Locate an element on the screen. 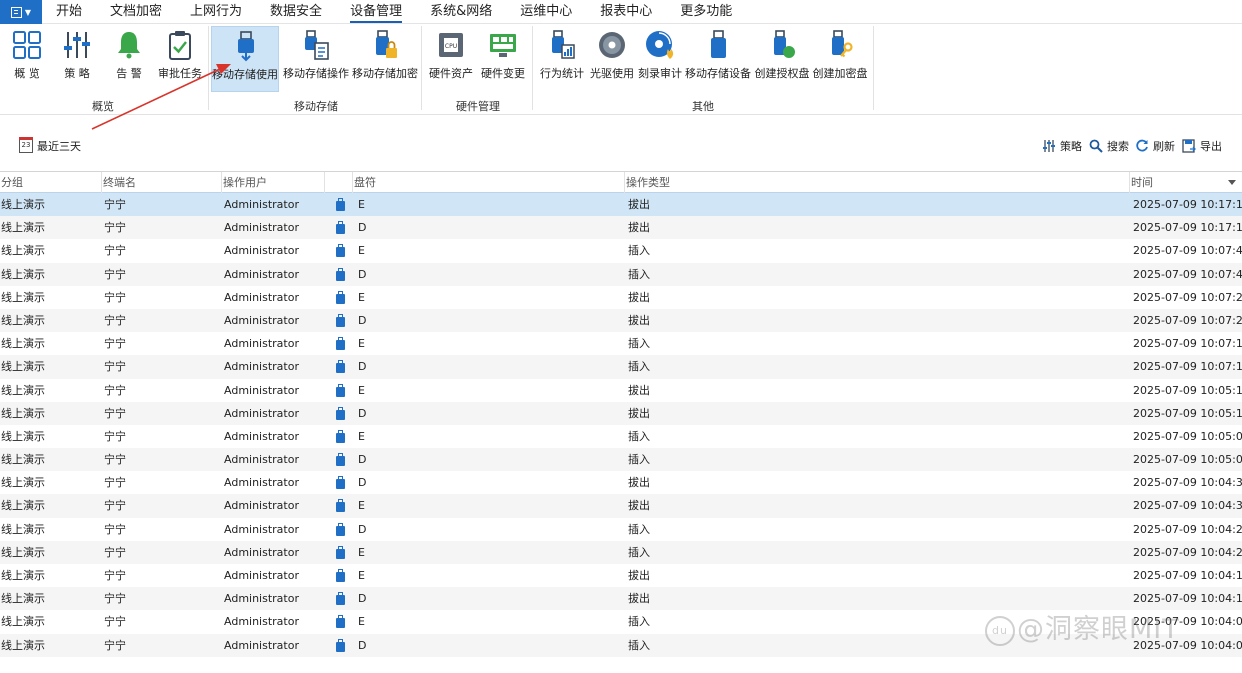 Image resolution: width=1242 pixels, height=673 pixels. burn-audit-button: 刻录审计 is located at coordinates (660, 59).